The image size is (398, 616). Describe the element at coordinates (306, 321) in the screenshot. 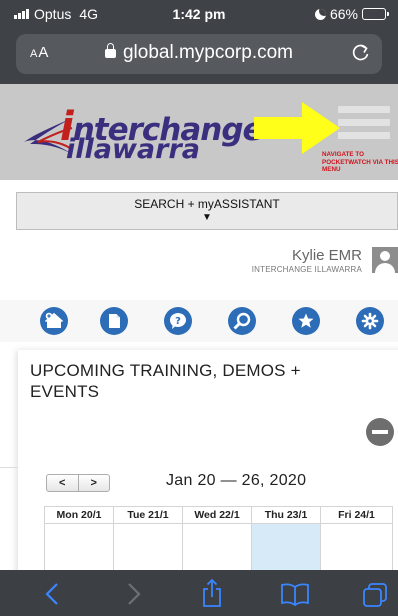

I see `star-icon` at that location.